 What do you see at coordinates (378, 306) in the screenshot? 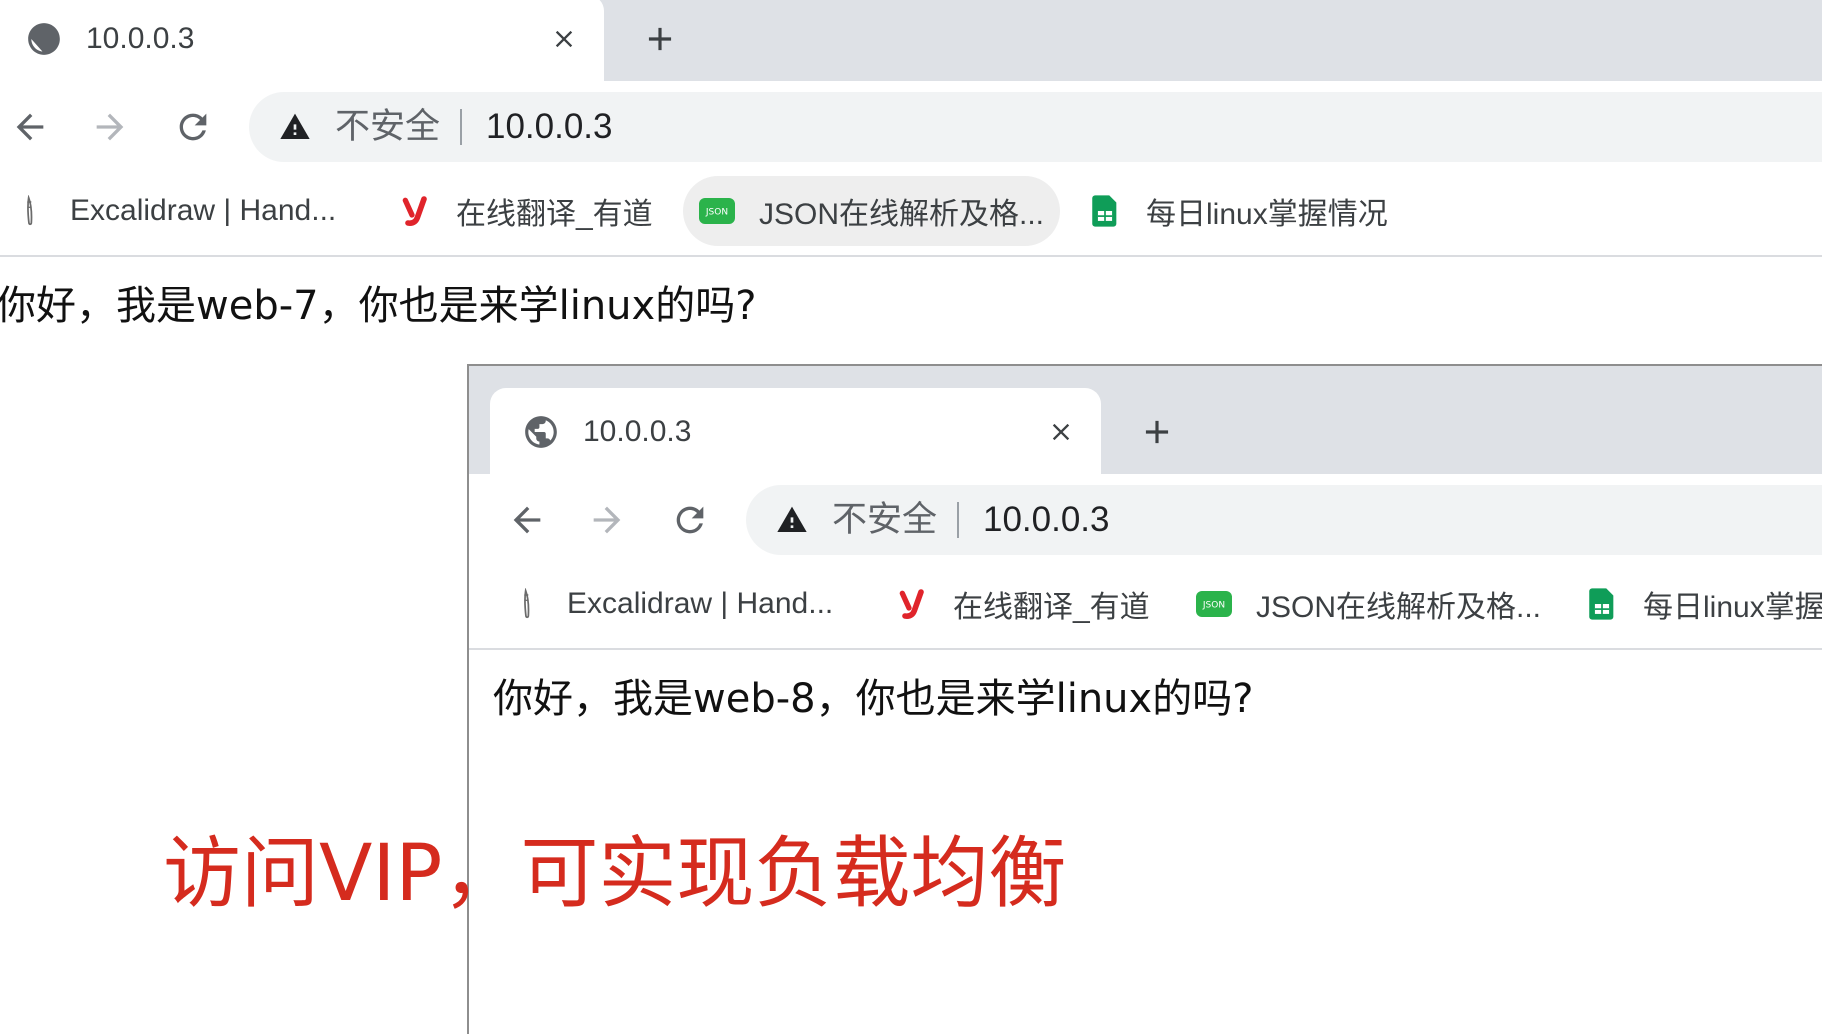
I see `page-text: 你好，我是web-7，你也是来学linux的吗?` at bounding box center [378, 306].